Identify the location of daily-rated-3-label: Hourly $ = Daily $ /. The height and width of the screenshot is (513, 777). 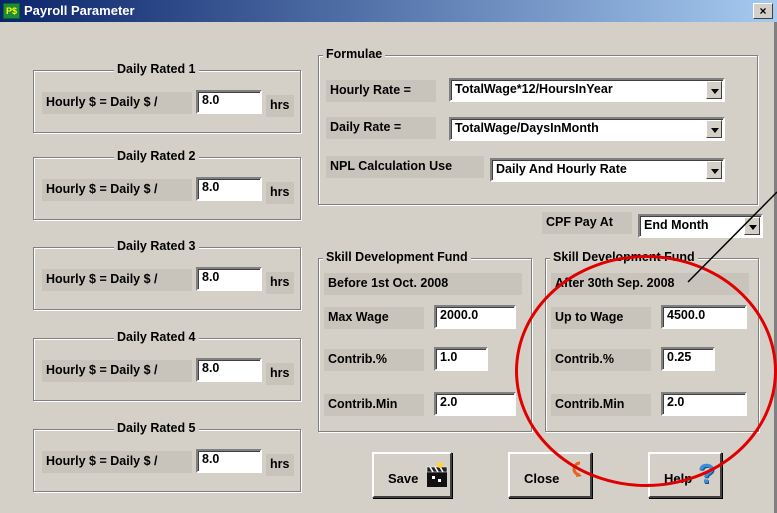
(117, 280).